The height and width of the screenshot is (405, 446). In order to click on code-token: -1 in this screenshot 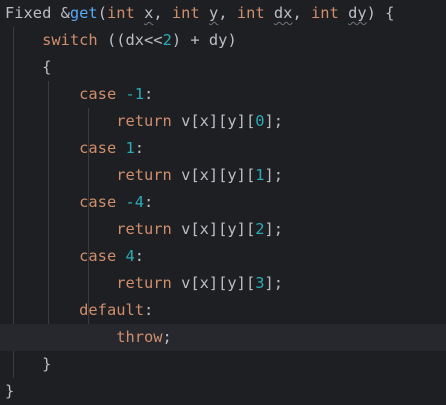, I will do `click(135, 94)`.